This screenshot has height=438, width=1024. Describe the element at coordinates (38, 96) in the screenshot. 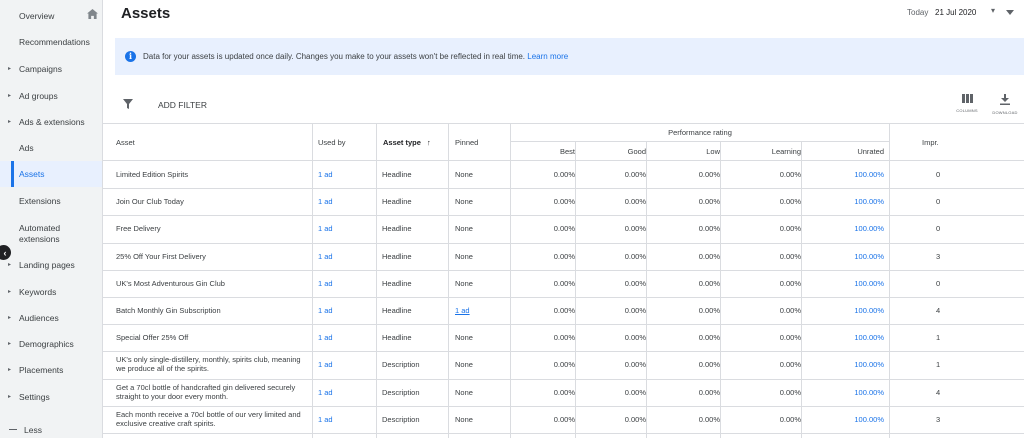

I see `sidebar-item-label: Ad groups` at that location.